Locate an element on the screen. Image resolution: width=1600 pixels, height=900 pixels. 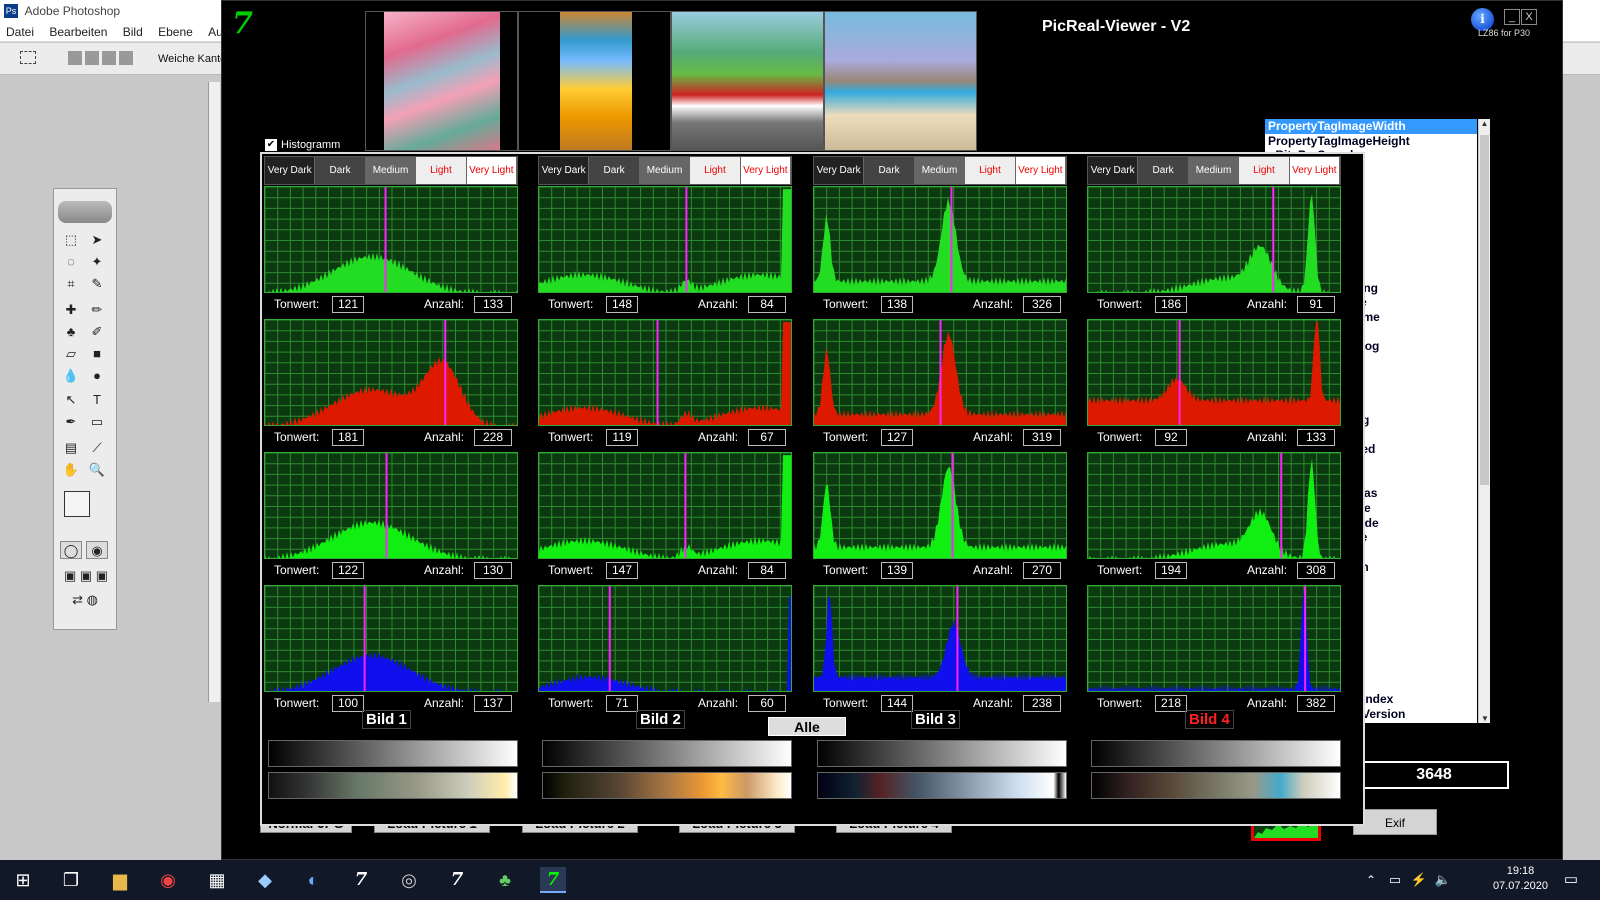
app-icon-2: ♣ is located at coordinates (505, 880).